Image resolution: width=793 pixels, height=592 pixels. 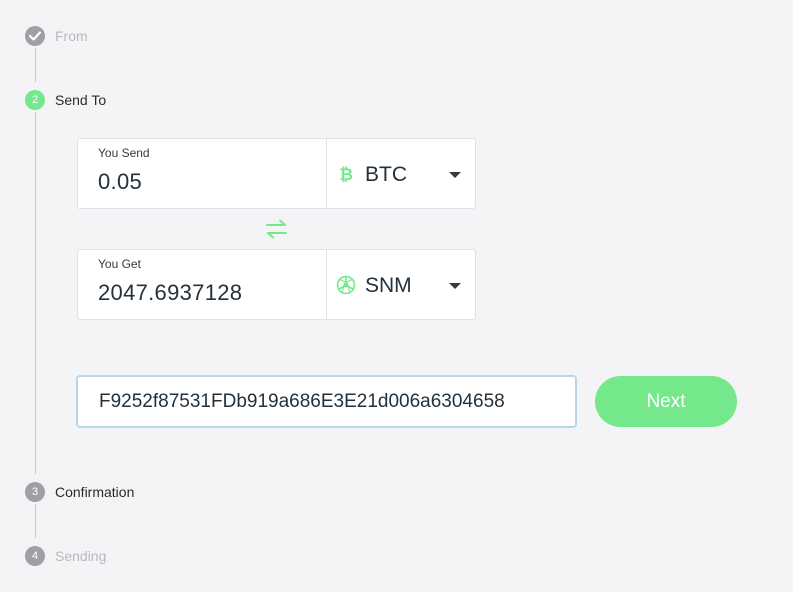 I want to click on bitcoin-icon: ₿, so click(x=346, y=174).